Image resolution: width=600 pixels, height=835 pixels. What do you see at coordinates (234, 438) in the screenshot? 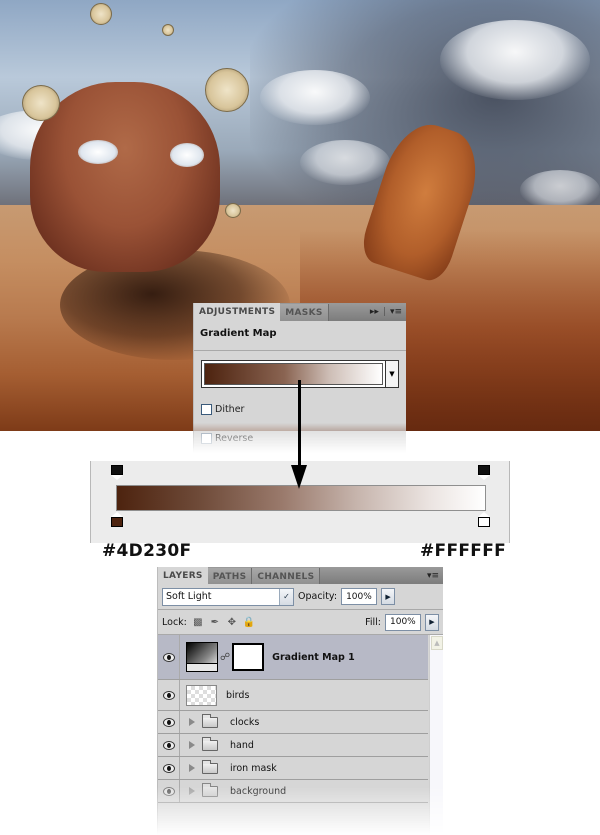
I see `reverse-label: Reverse` at bounding box center [234, 438].